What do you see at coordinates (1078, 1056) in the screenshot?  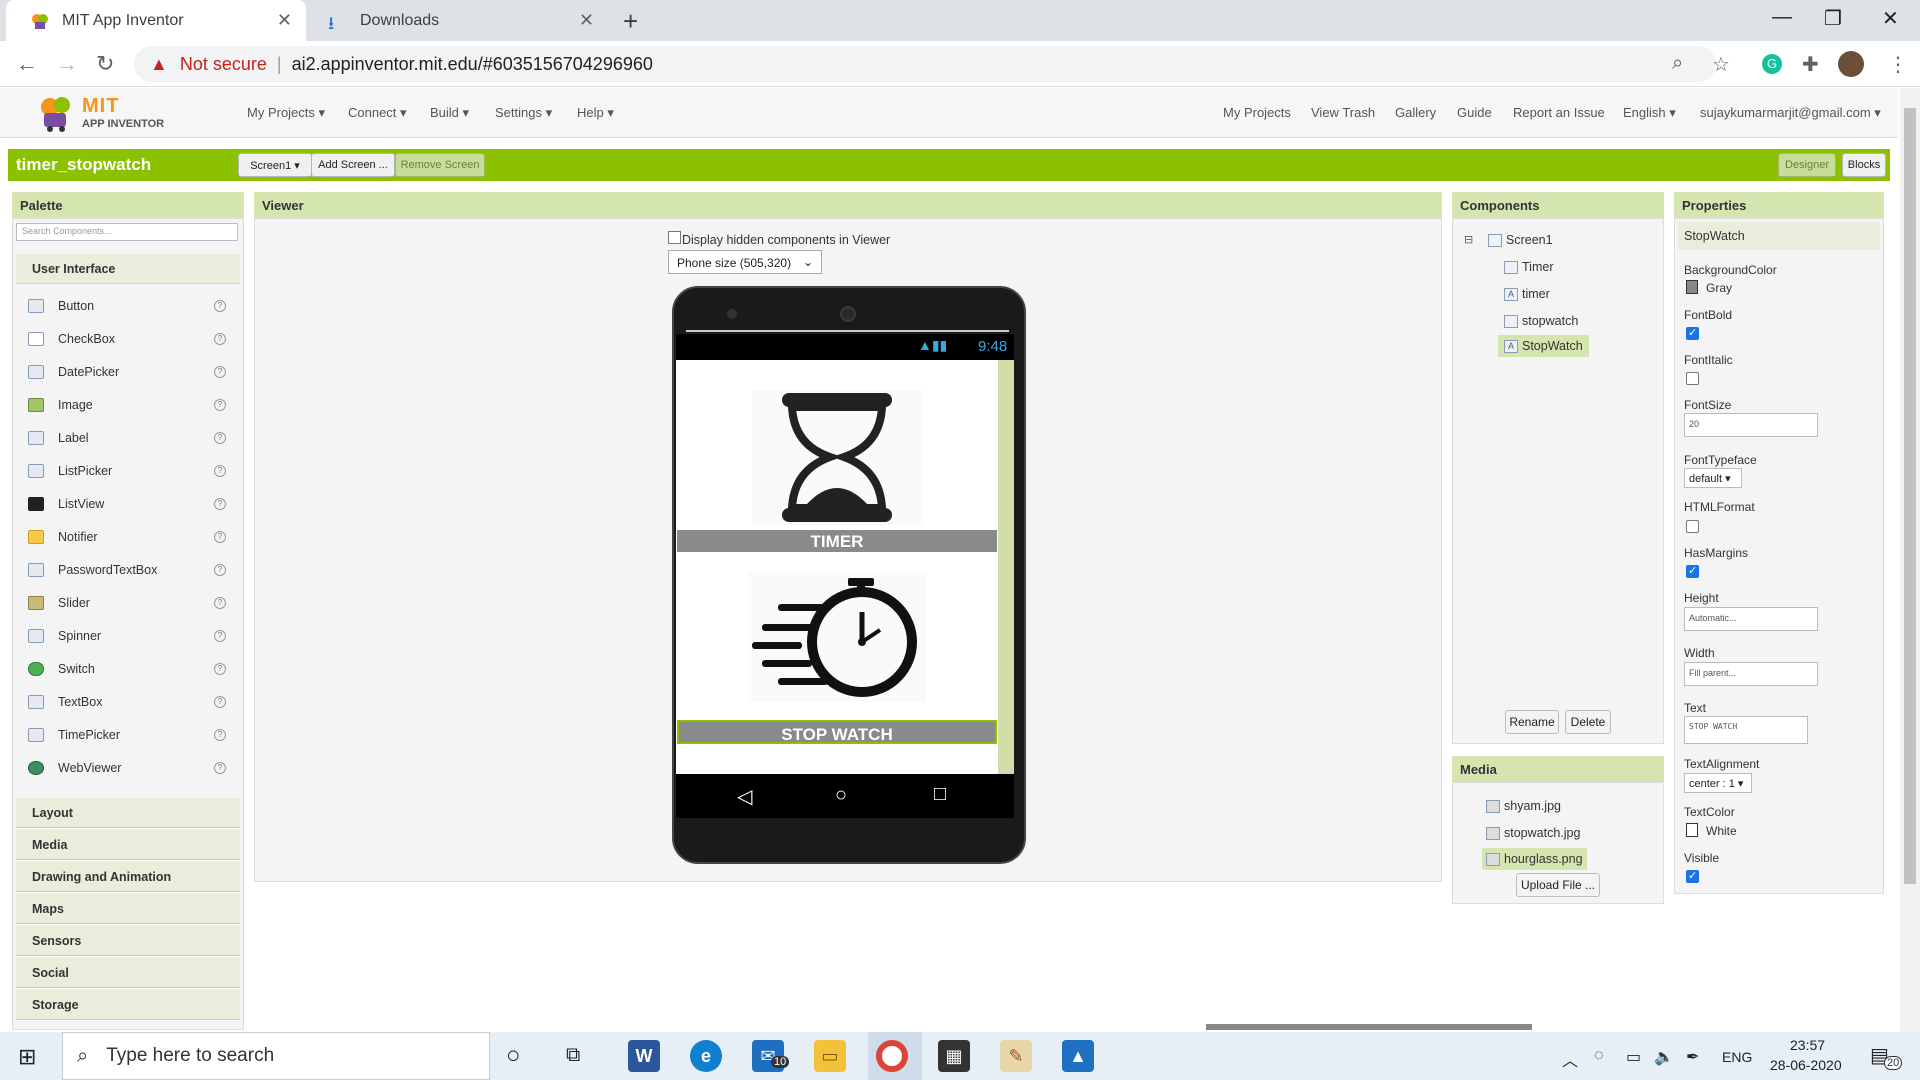 I see `photos-icon: ▲` at bounding box center [1078, 1056].